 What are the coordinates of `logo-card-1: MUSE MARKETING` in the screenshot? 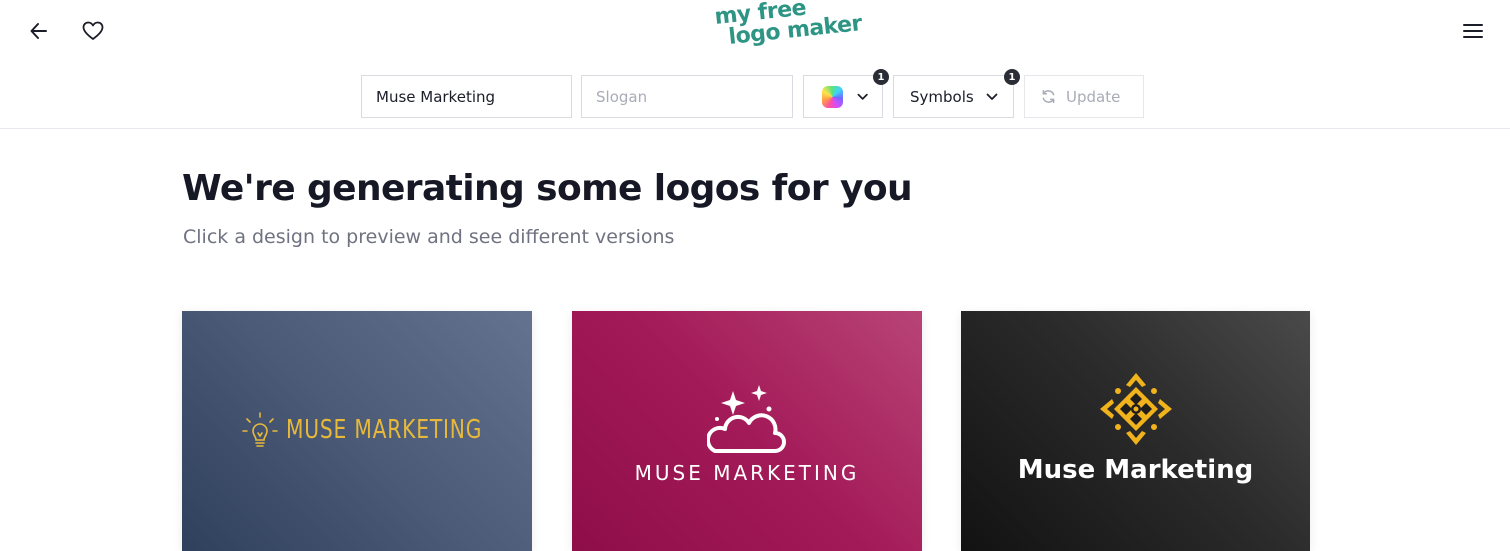 It's located at (357, 431).